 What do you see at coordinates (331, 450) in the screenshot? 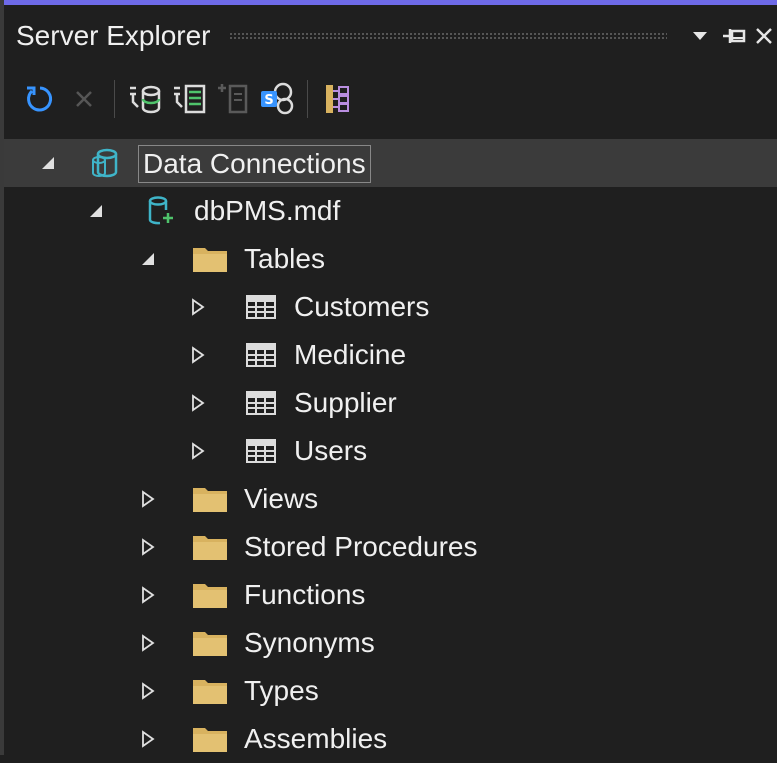
I see `tree-item-label: Users` at bounding box center [331, 450].